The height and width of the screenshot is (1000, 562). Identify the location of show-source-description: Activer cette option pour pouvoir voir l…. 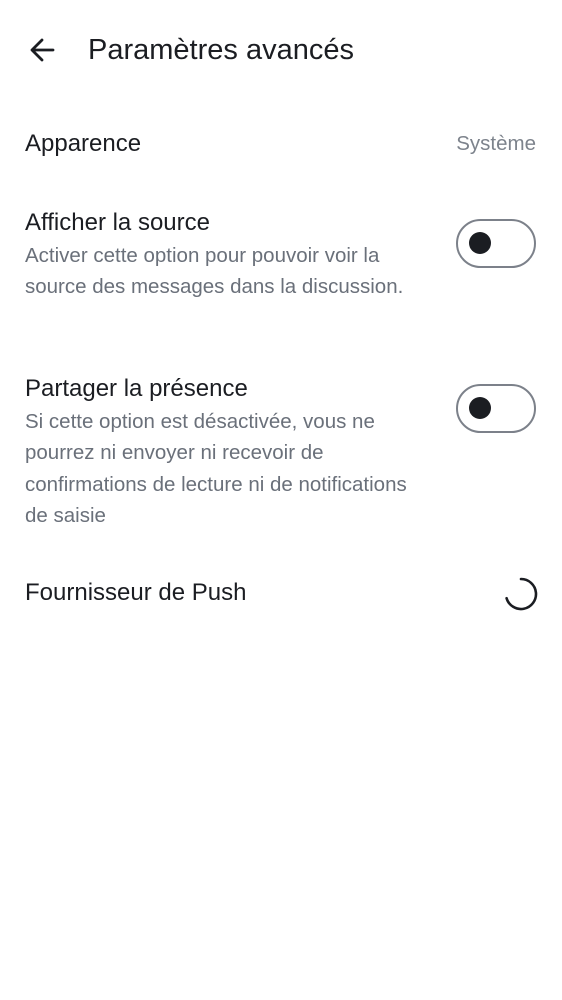
(214, 271).